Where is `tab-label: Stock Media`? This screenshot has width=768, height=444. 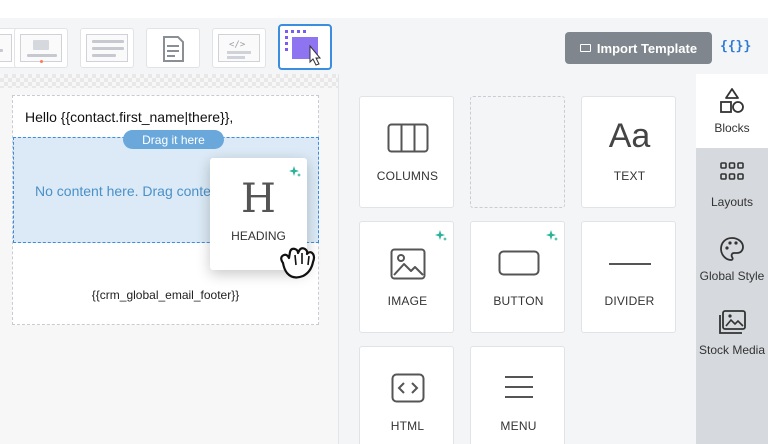 tab-label: Stock Media is located at coordinates (732, 350).